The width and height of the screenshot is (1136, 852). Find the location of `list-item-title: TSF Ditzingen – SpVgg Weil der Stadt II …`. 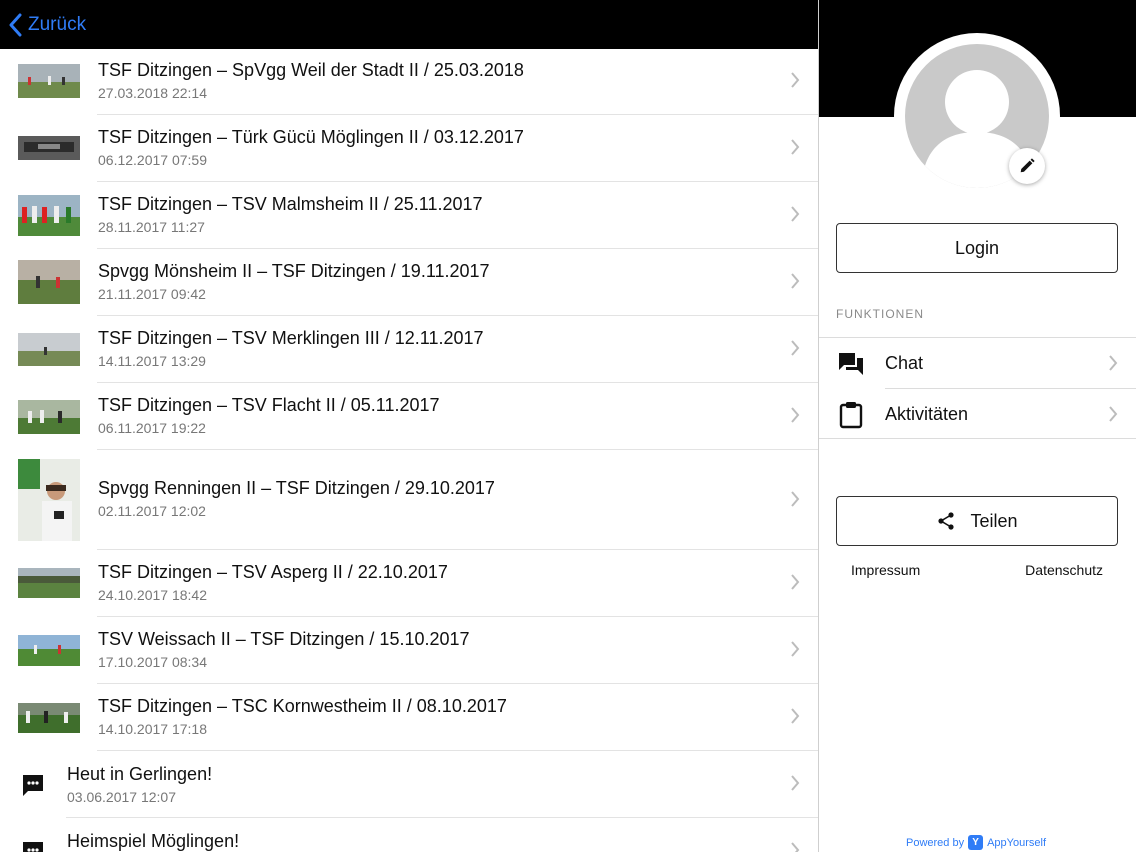

list-item-title: TSF Ditzingen – SpVgg Weil der Stadt II … is located at coordinates (311, 70).